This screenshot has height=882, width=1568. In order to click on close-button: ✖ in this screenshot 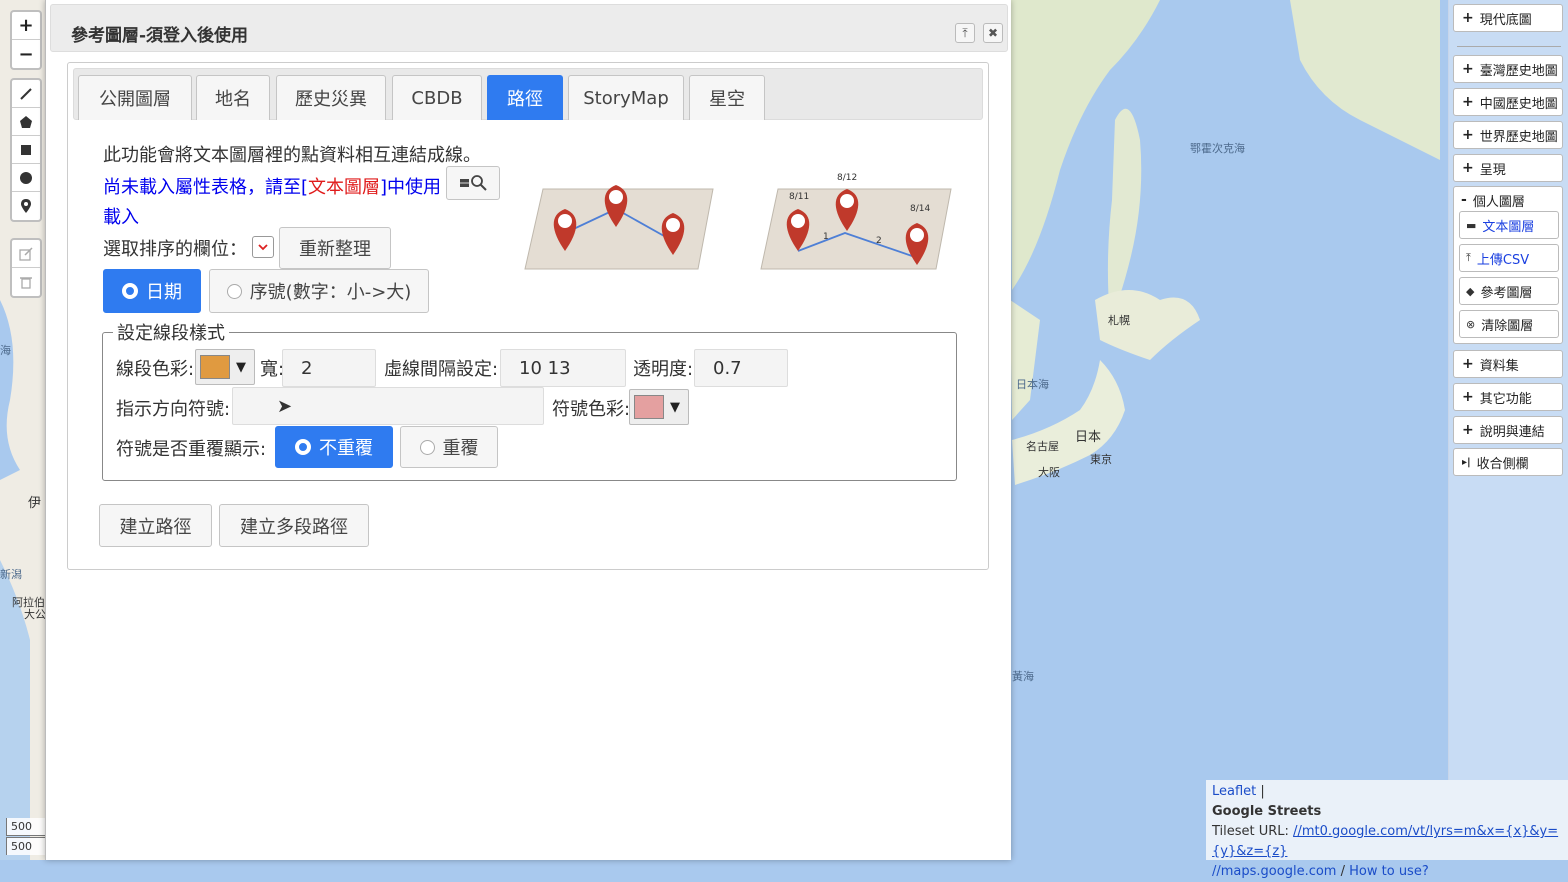, I will do `click(993, 33)`.